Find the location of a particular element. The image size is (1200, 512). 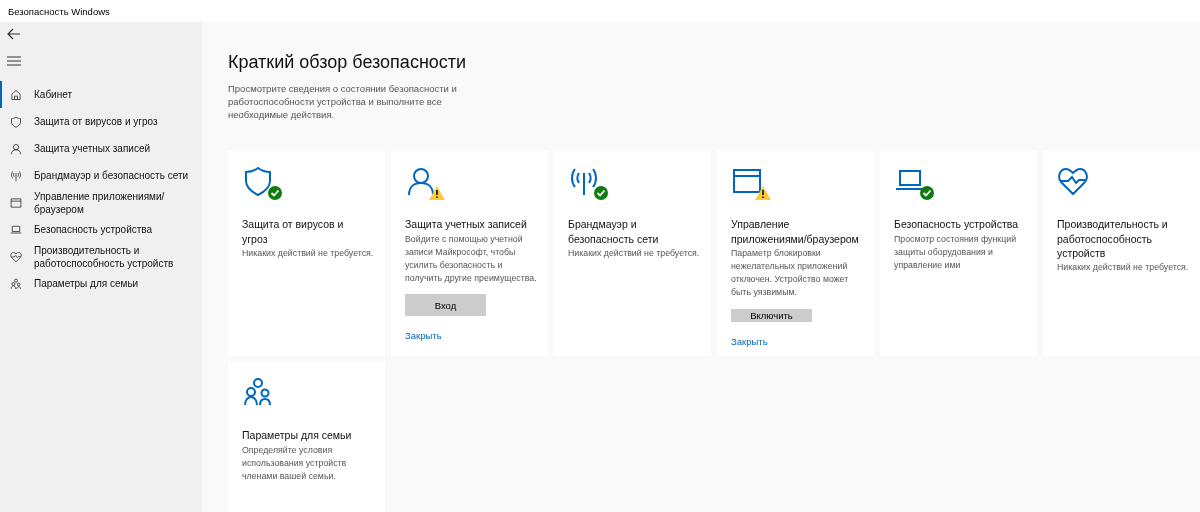

card-description: Определяйте условия использования устройств членами вашей семьи. is located at coordinates (295, 463).